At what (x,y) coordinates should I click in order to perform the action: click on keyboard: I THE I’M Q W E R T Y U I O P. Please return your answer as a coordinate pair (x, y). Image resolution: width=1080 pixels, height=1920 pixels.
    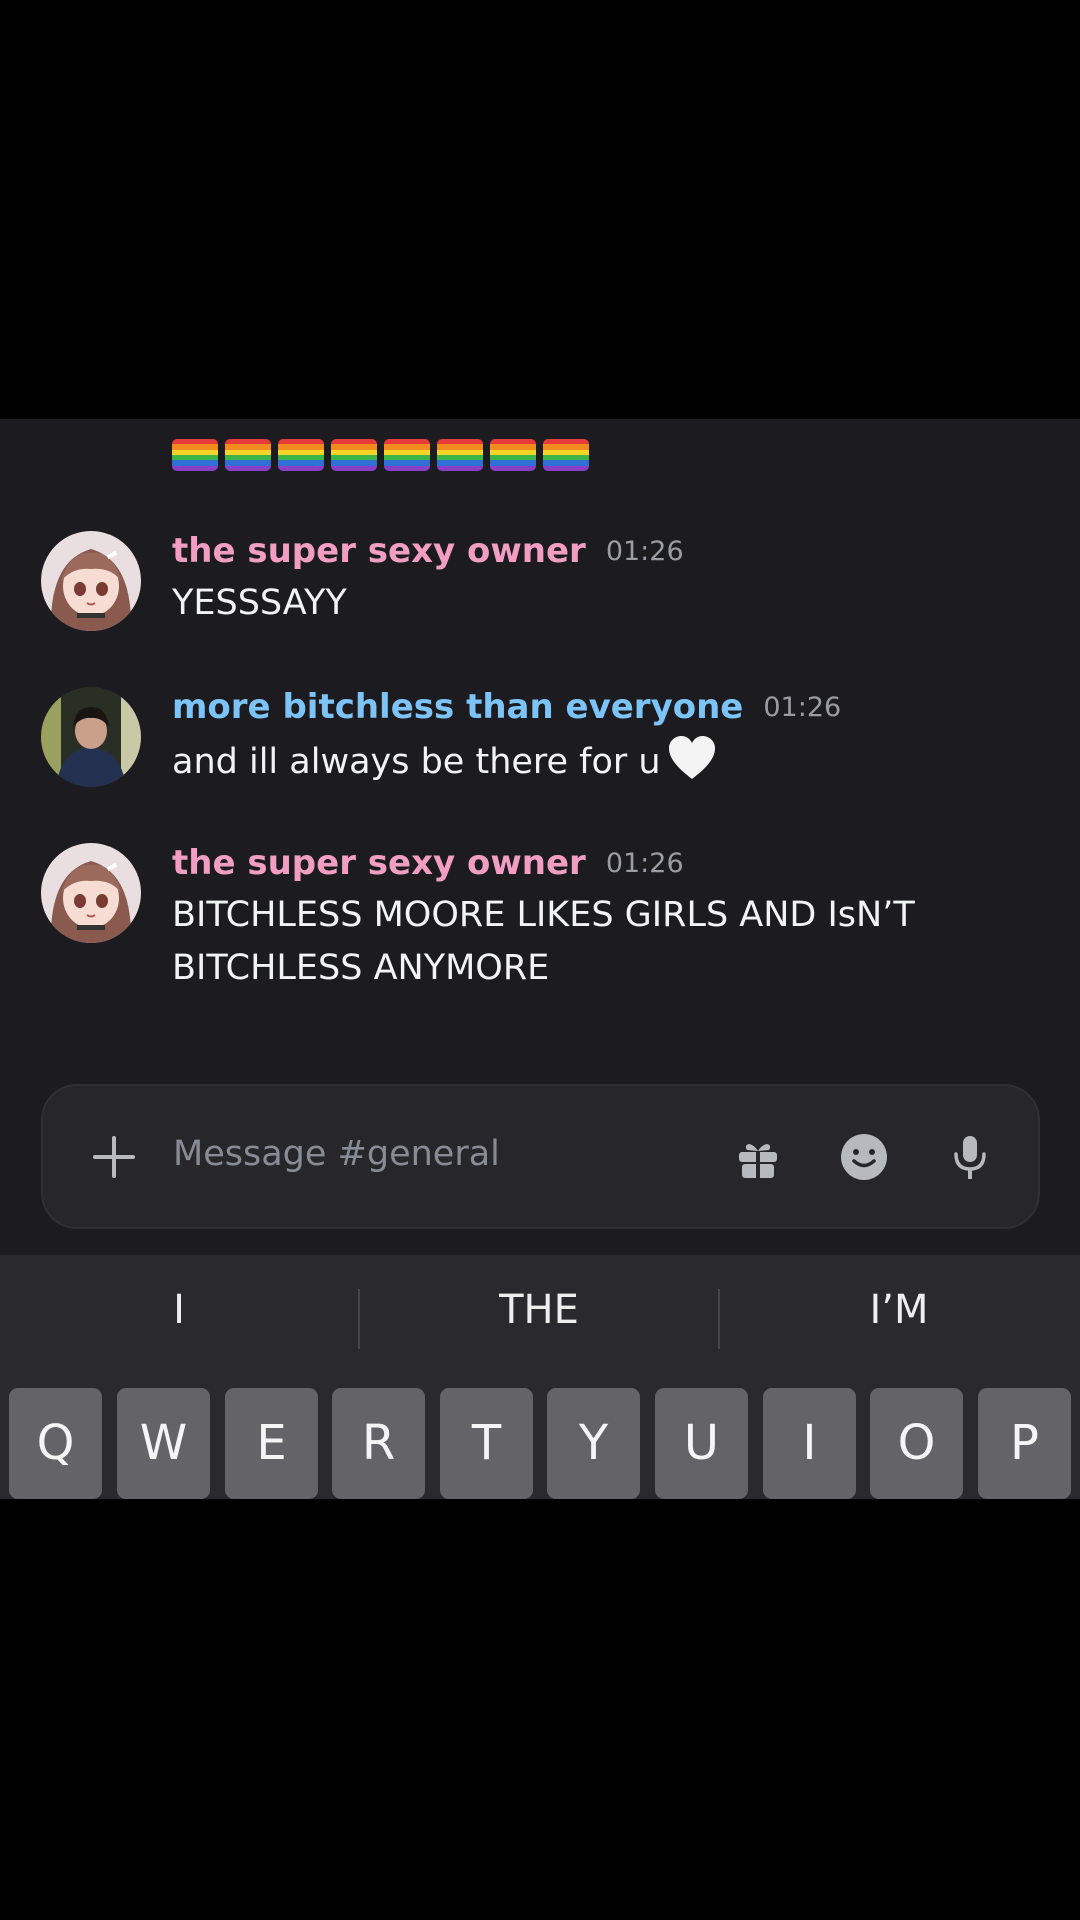
    Looking at the image, I should click on (540, 1377).